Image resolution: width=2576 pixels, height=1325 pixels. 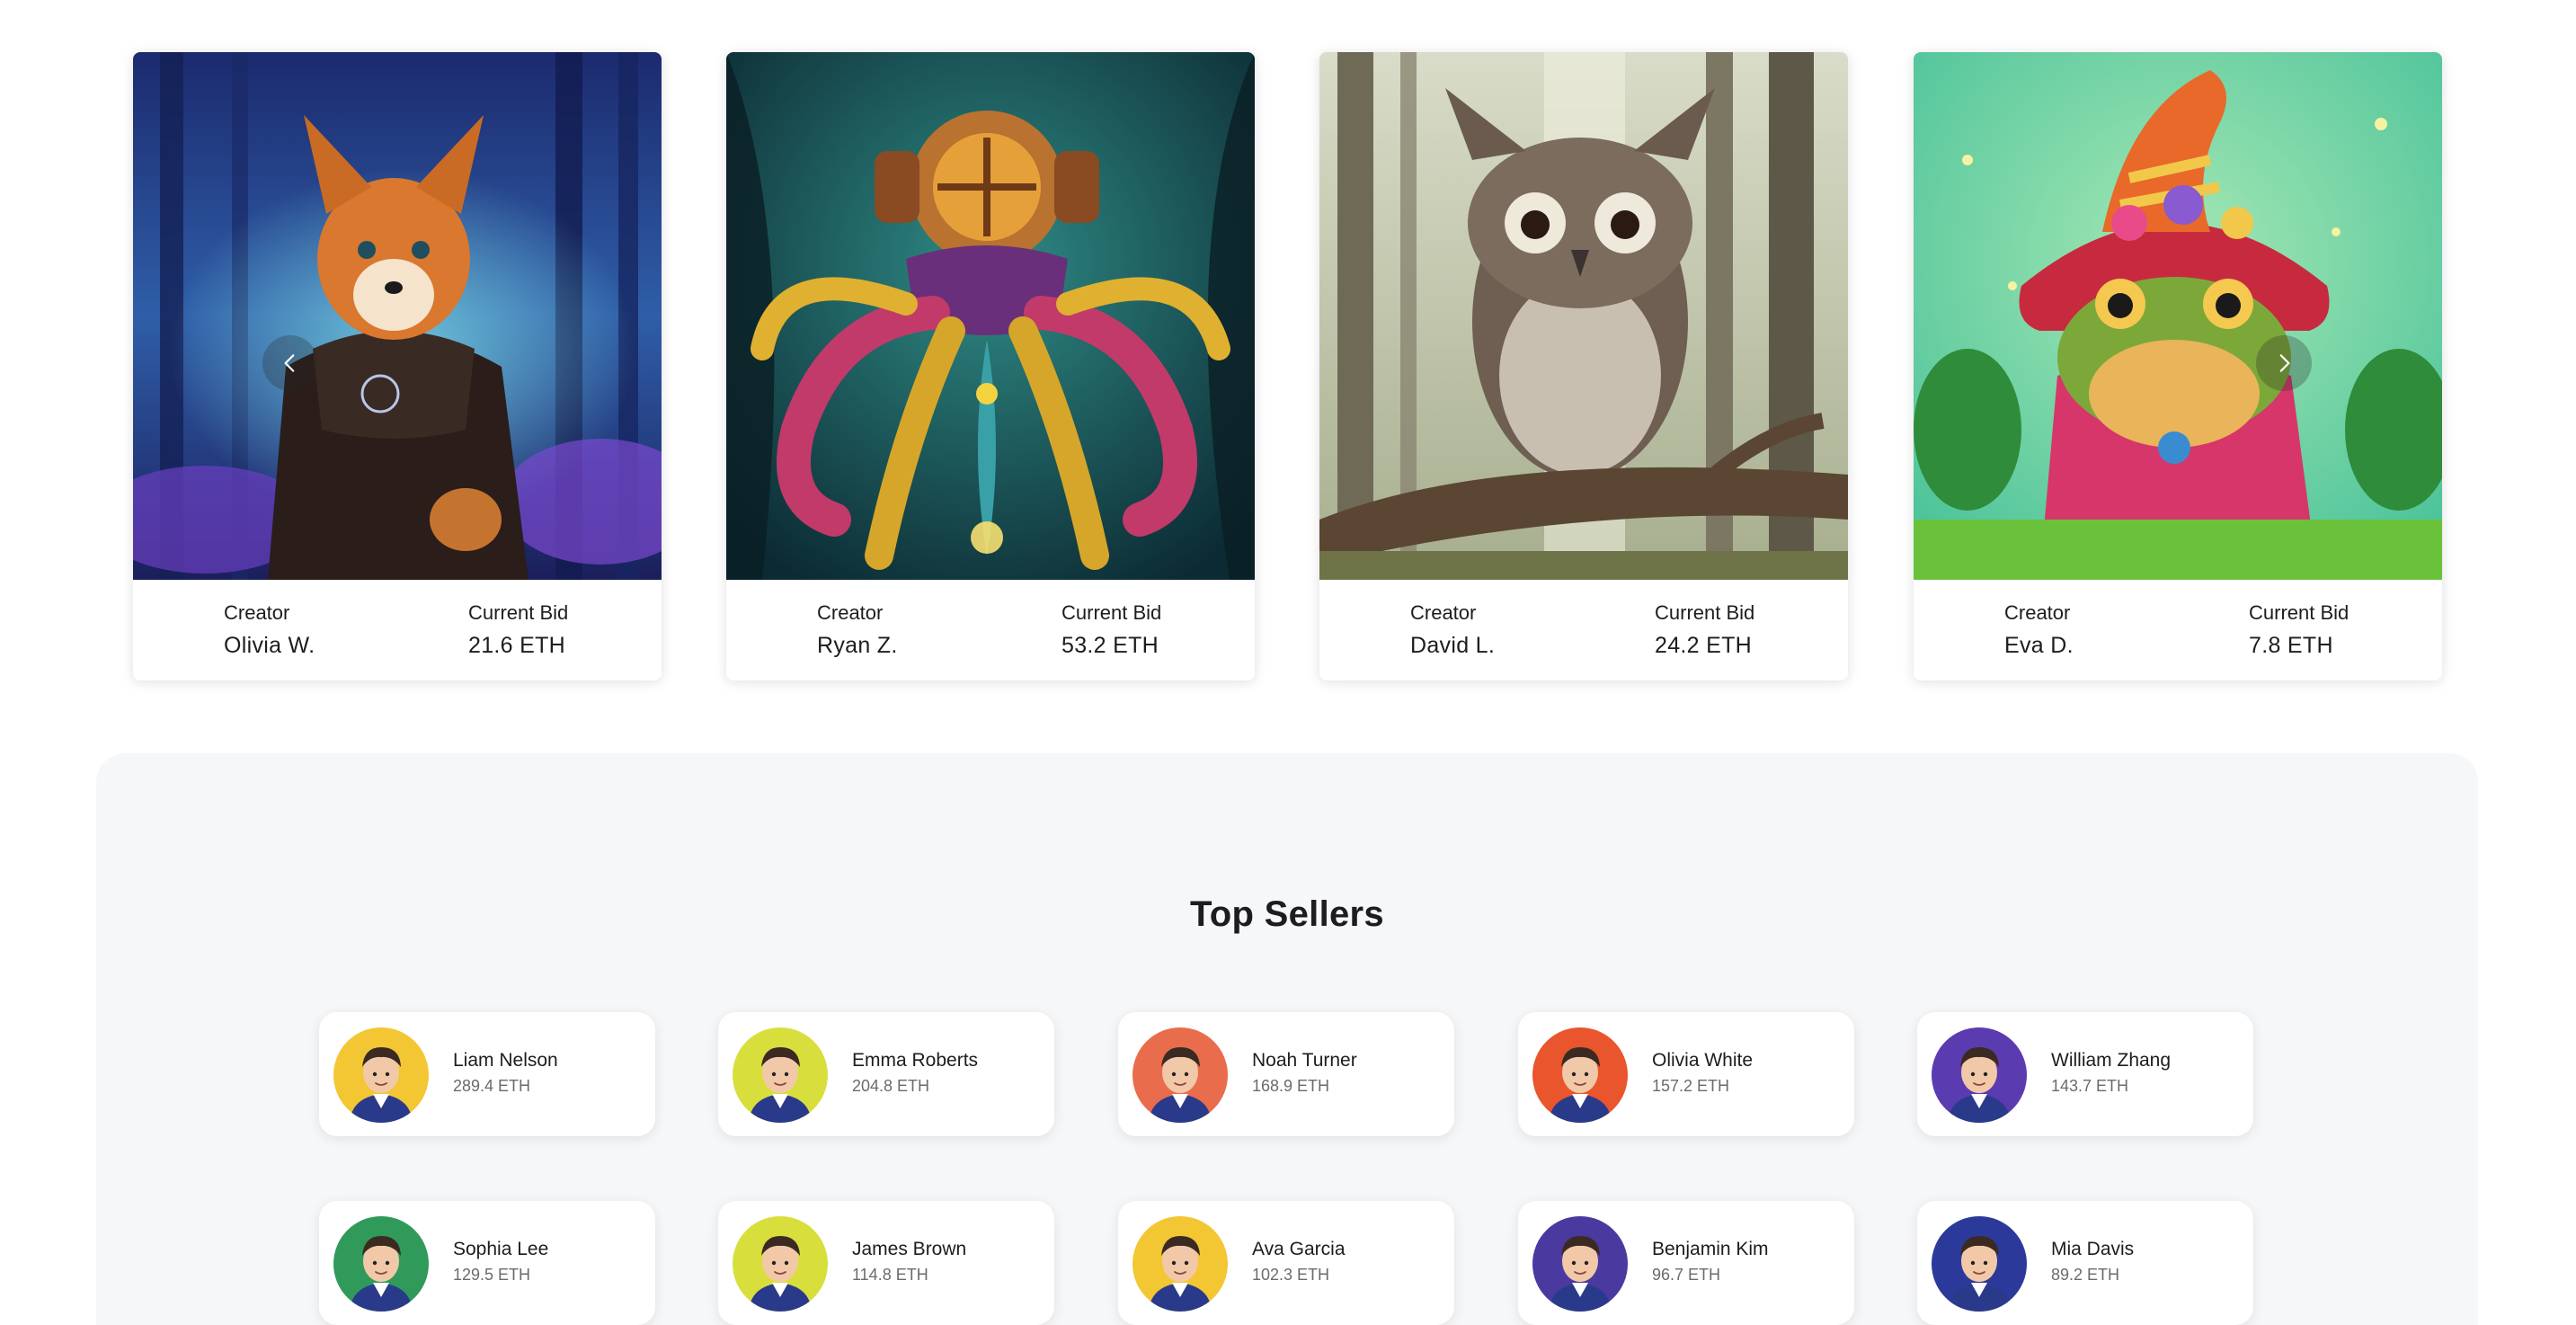 What do you see at coordinates (397, 316) in the screenshot?
I see `nft-artwork-fox` at bounding box center [397, 316].